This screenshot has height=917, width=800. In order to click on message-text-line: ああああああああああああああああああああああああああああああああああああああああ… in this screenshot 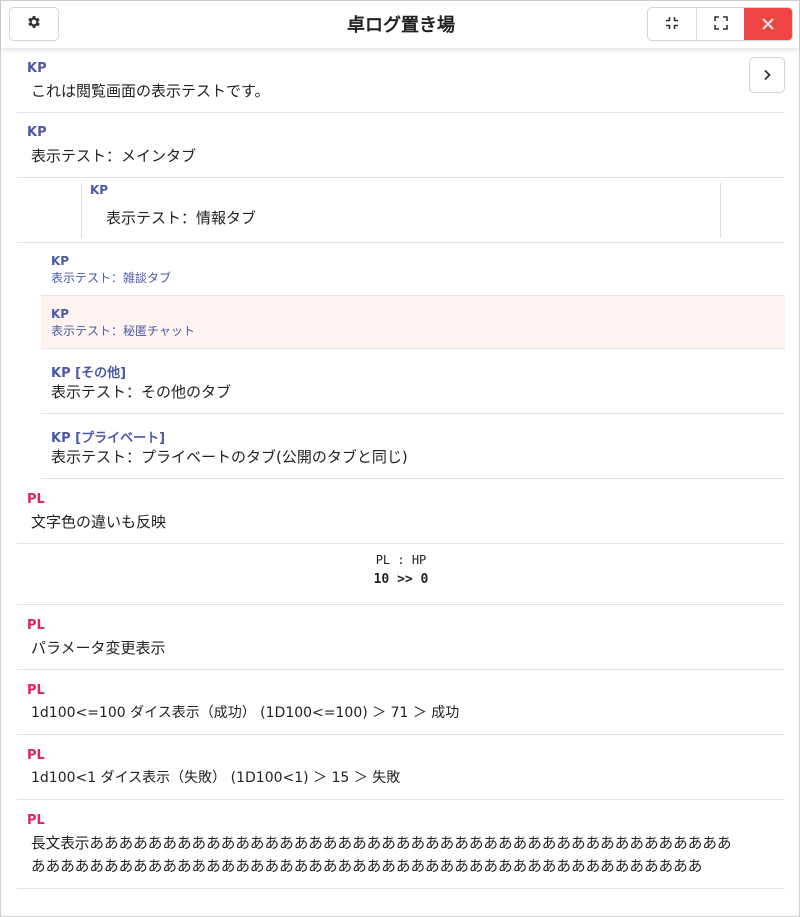, I will do `click(367, 866)`.